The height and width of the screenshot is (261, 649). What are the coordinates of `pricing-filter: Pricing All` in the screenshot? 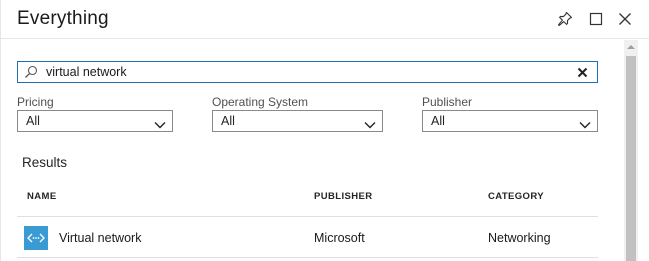 It's located at (95, 113).